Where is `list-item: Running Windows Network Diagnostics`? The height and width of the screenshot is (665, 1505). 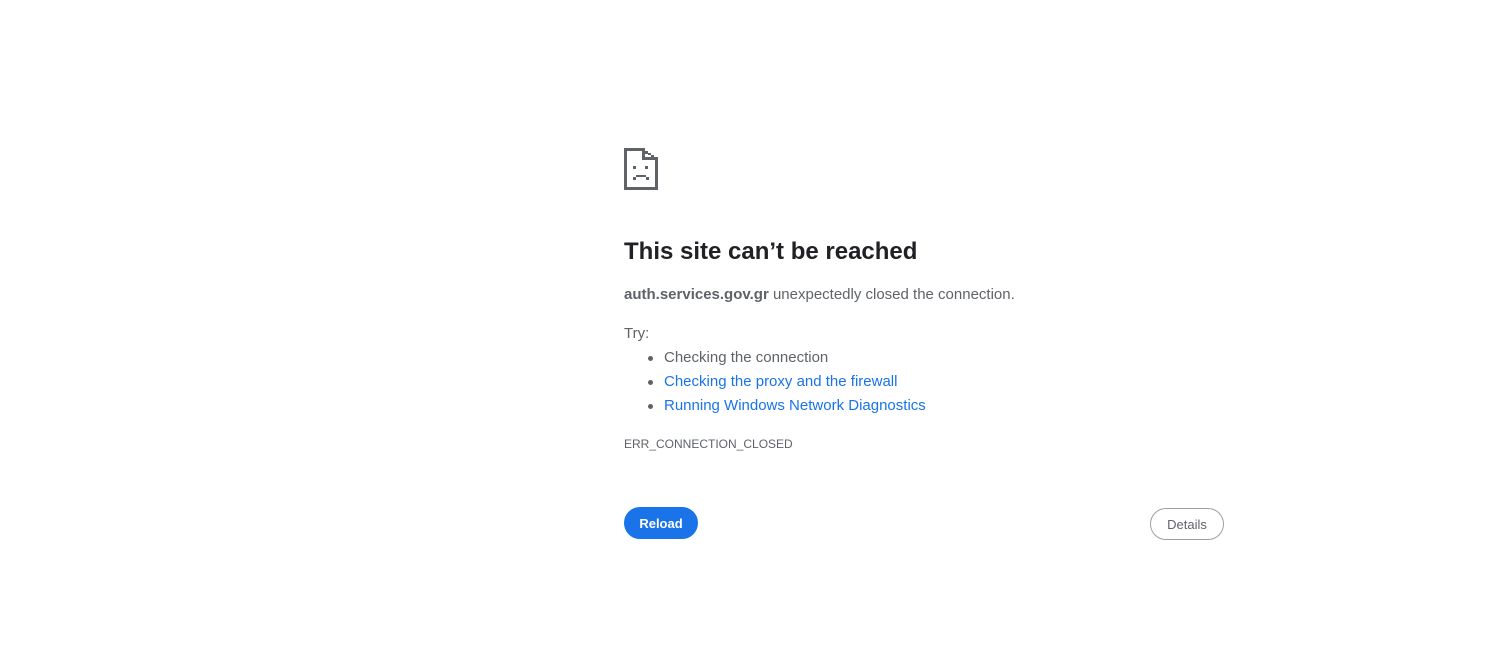
list-item: Running Windows Network Diagnostics is located at coordinates (775, 408).